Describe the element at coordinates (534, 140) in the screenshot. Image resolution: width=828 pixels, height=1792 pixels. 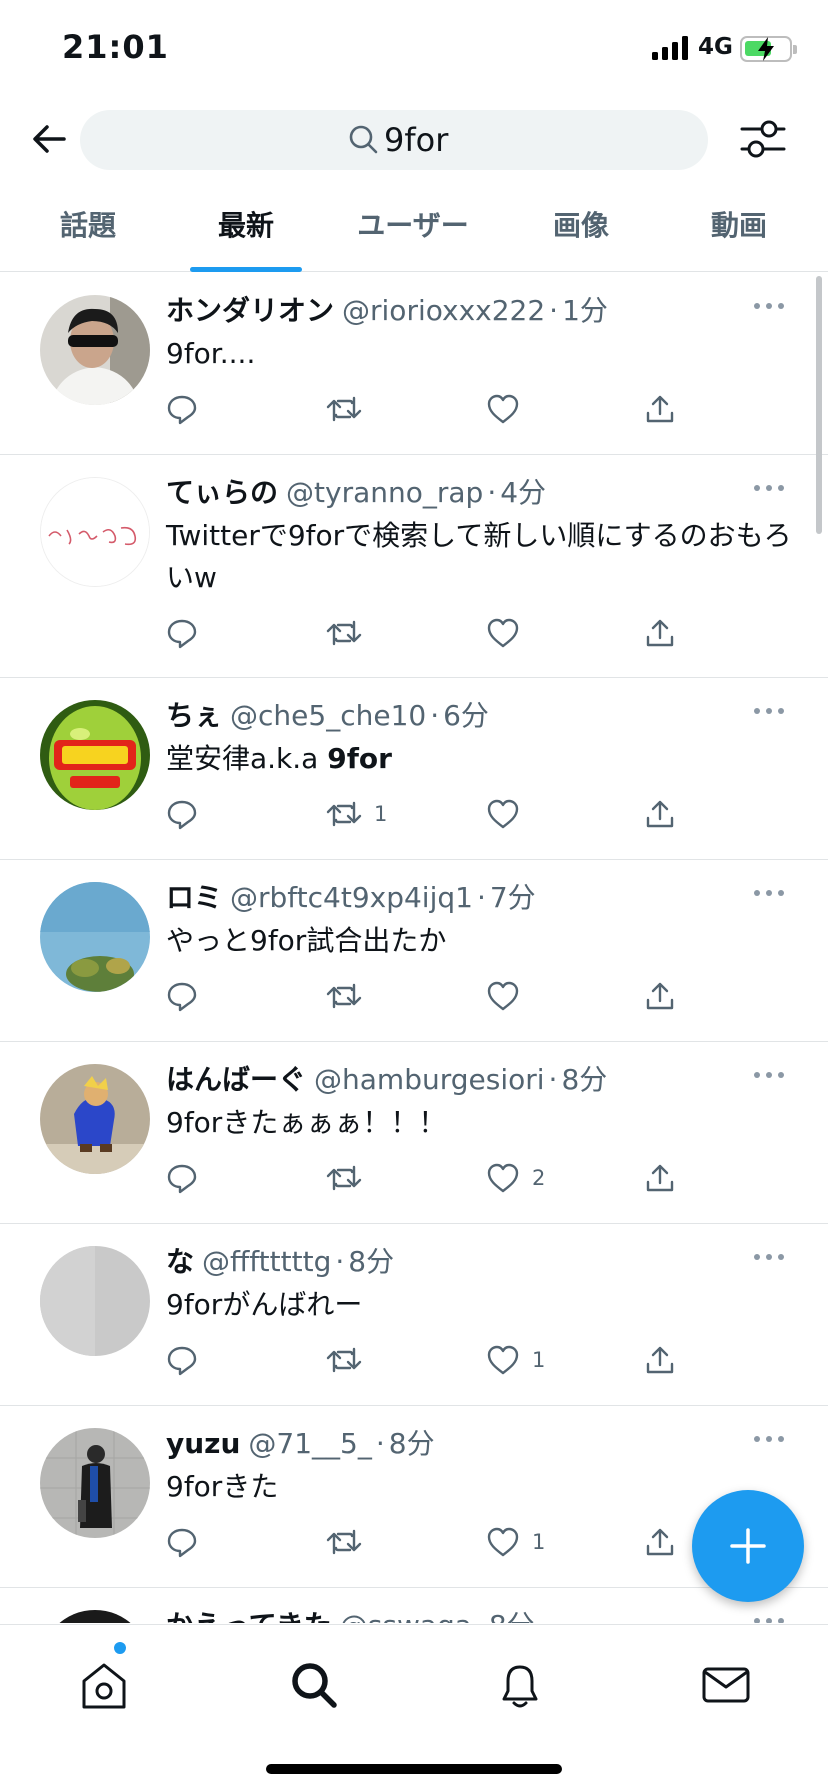
I see `search-input` at that location.